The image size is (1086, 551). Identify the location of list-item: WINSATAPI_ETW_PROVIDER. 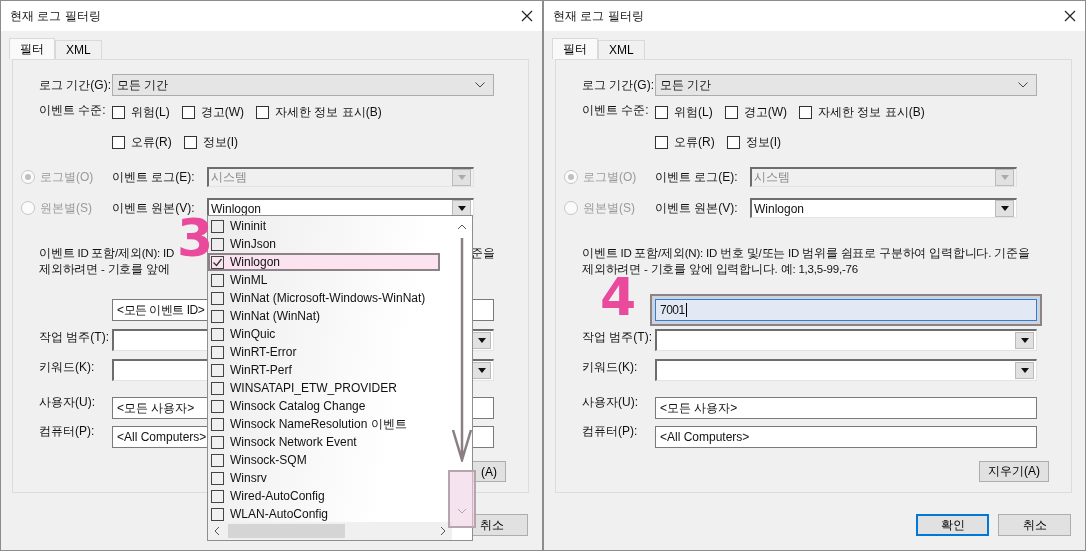
(324, 388).